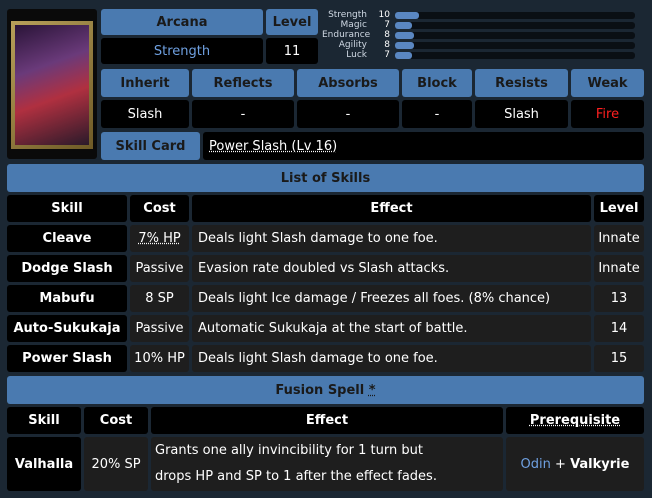 The width and height of the screenshot is (652, 498). I want to click on arcana-value: Strength, so click(182, 51).